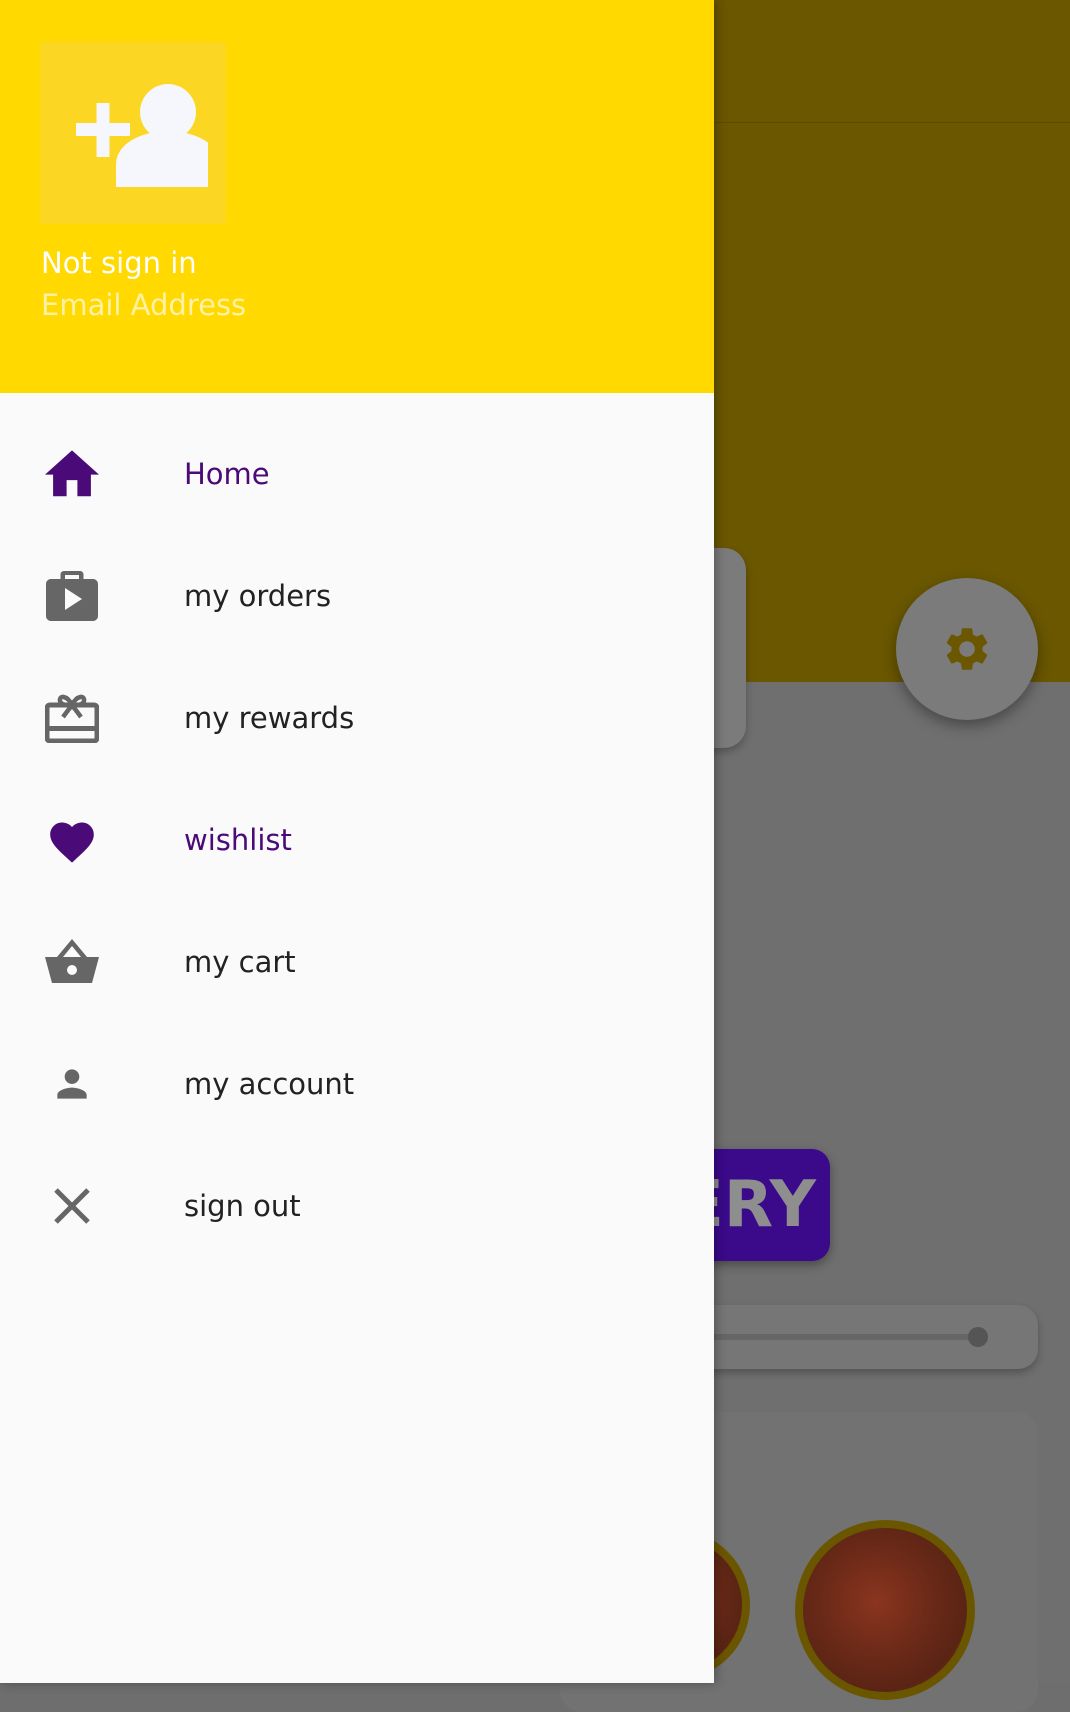  What do you see at coordinates (119, 263) in the screenshot?
I see `user-name: Not sign in` at bounding box center [119, 263].